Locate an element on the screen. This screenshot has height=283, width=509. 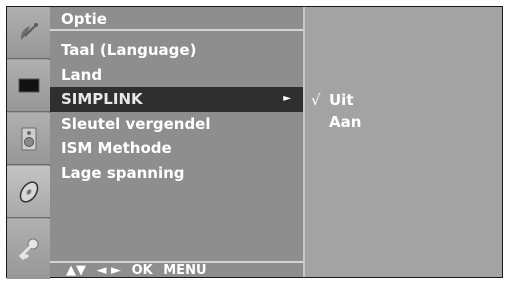
navigation-hint-bar: ▲▼ ◄ ► OK MENU is located at coordinates (176, 269).